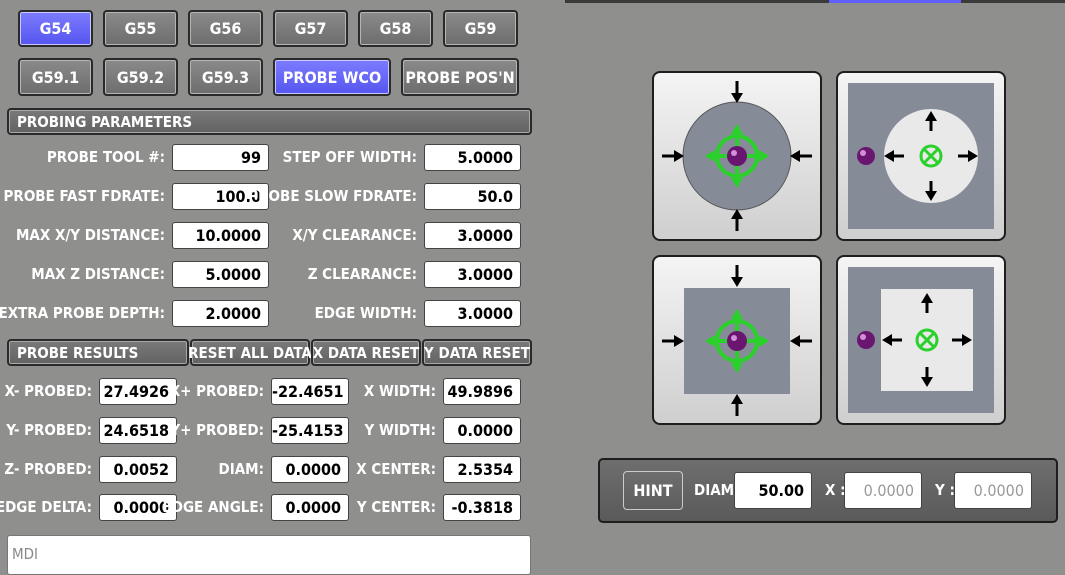 This screenshot has width=1065, height=575. I want to click on z-clearance-label: Z CLEARANCE:, so click(362, 274).